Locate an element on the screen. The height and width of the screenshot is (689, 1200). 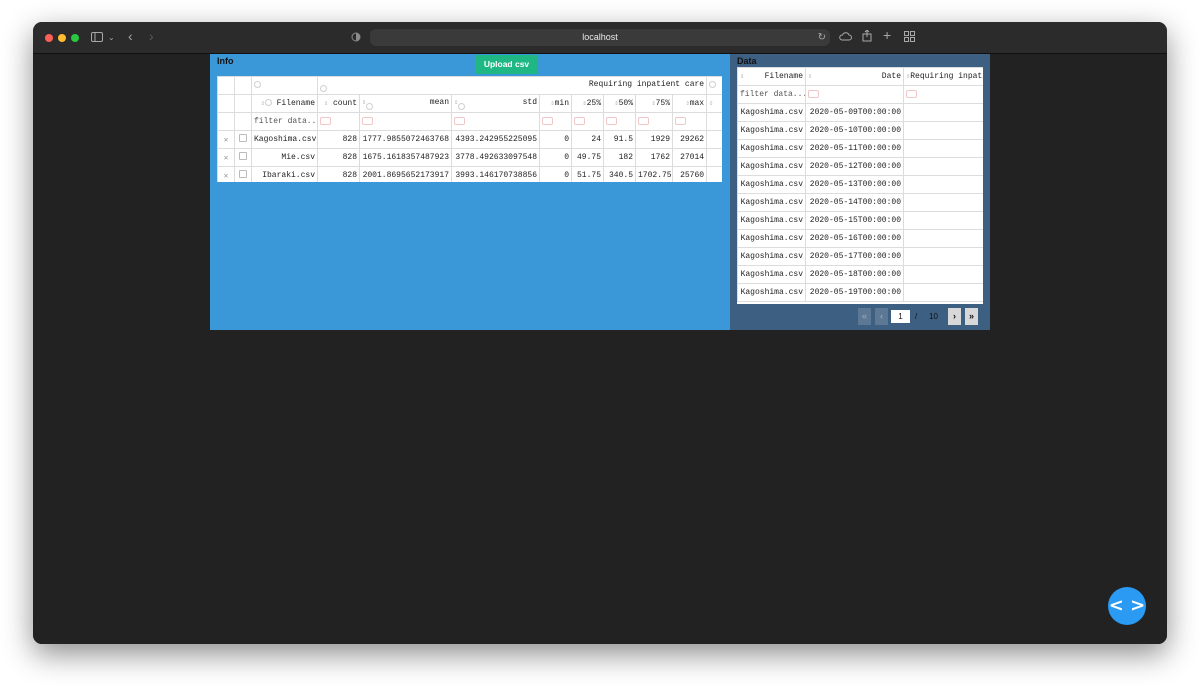
cloud-icon is located at coordinates (845, 37).